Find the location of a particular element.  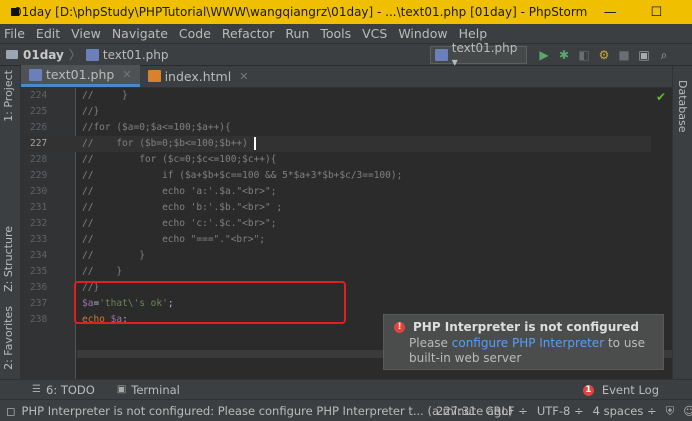

menu-vcs: VCS is located at coordinates (374, 33).